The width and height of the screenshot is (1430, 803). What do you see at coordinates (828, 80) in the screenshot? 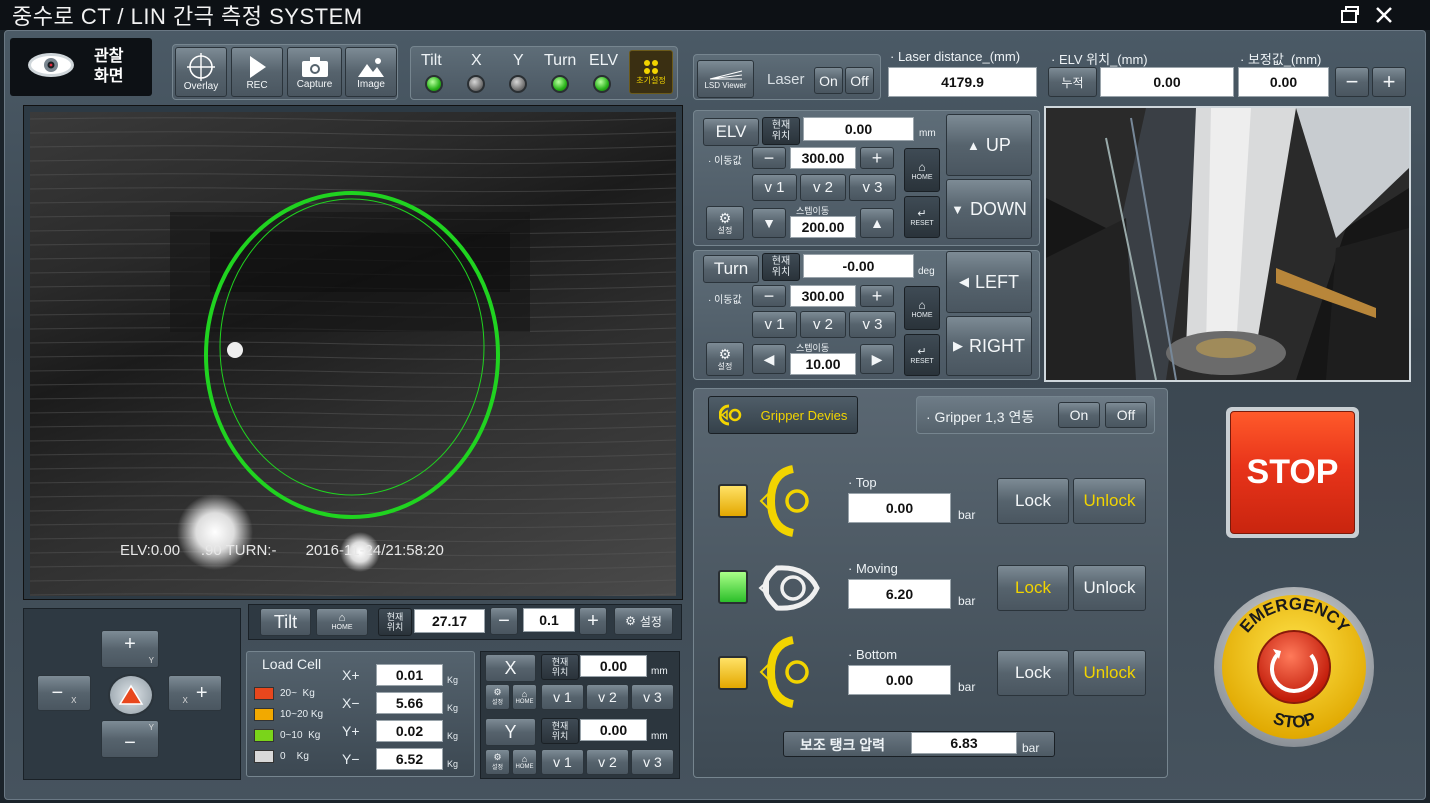
I see `laser-on-button: On` at bounding box center [828, 80].